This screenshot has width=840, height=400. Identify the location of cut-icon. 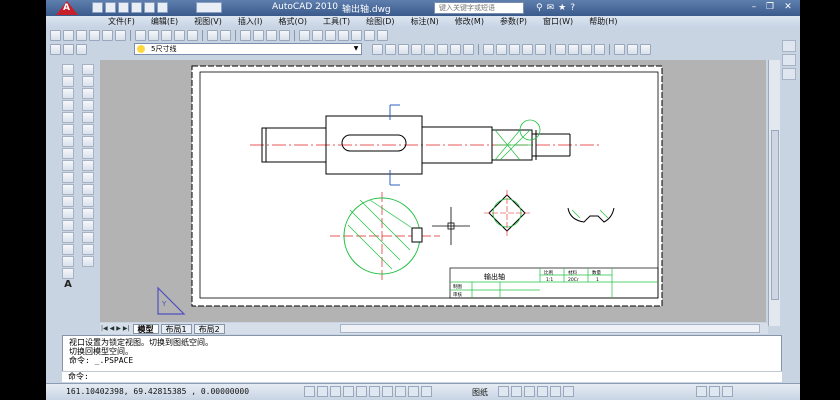
(140, 35).